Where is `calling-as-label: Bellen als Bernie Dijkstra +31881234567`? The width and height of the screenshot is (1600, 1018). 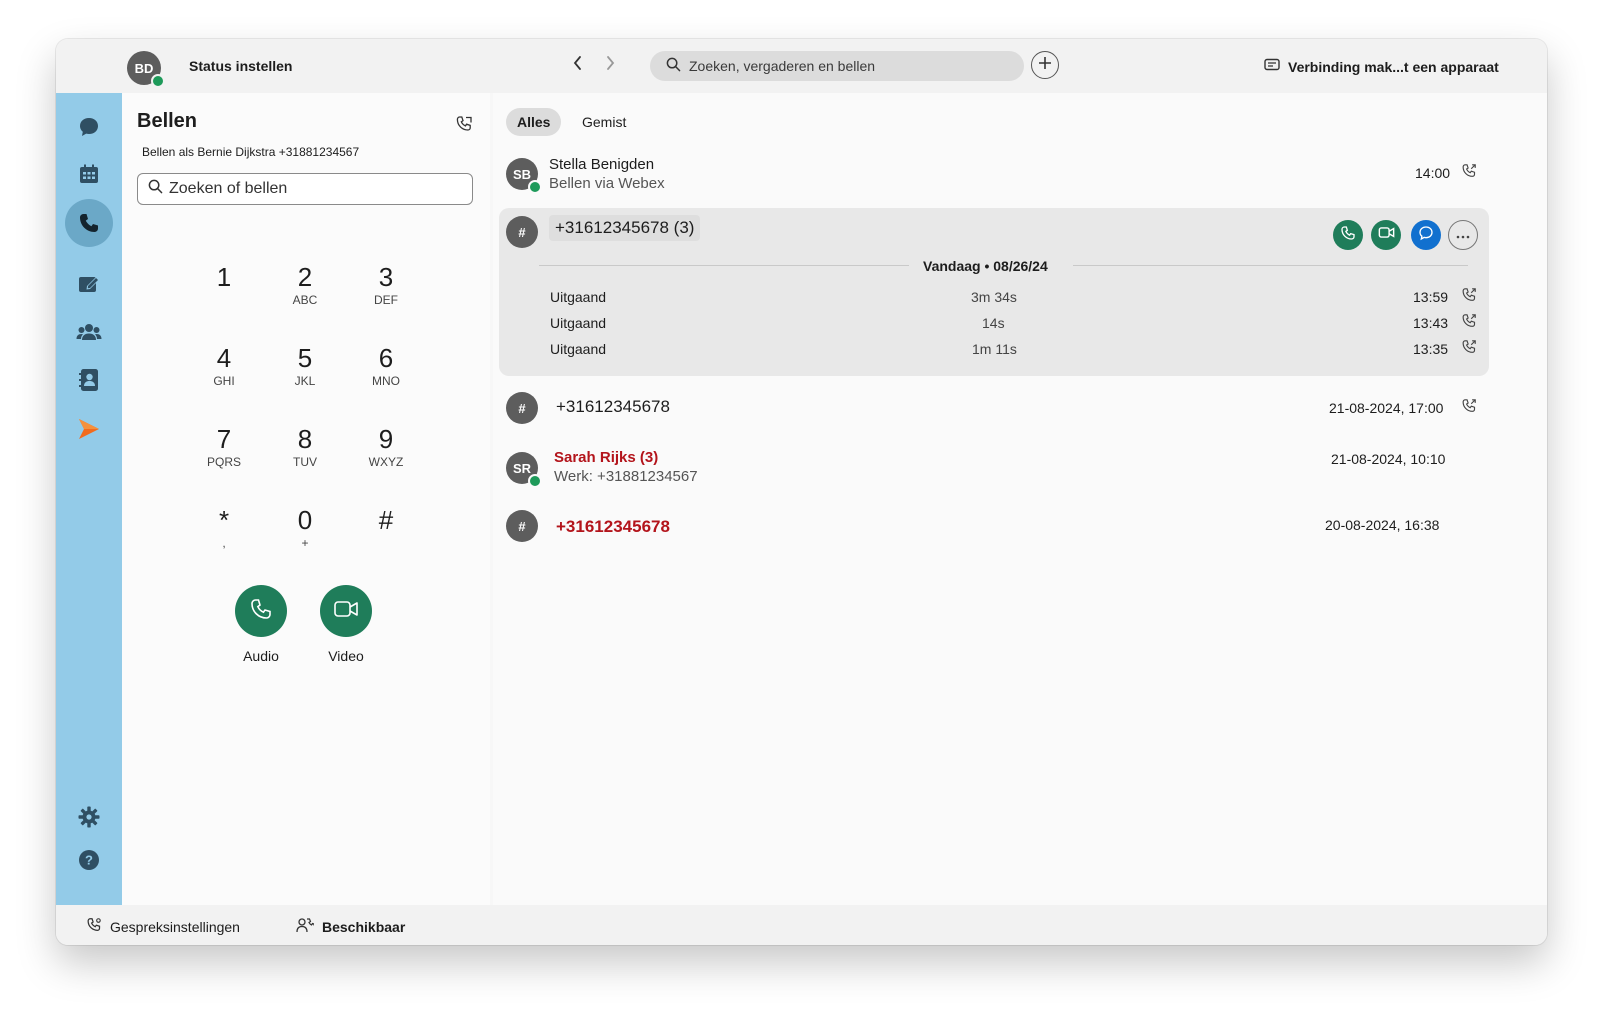 calling-as-label: Bellen als Bernie Dijkstra +31881234567 is located at coordinates (251, 152).